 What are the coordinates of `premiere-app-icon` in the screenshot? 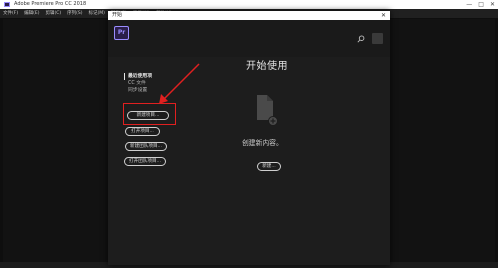 It's located at (7, 4).